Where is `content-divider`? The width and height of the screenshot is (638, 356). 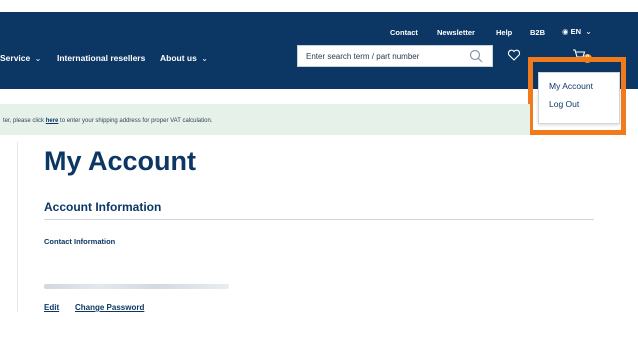 content-divider is located at coordinates (17, 227).